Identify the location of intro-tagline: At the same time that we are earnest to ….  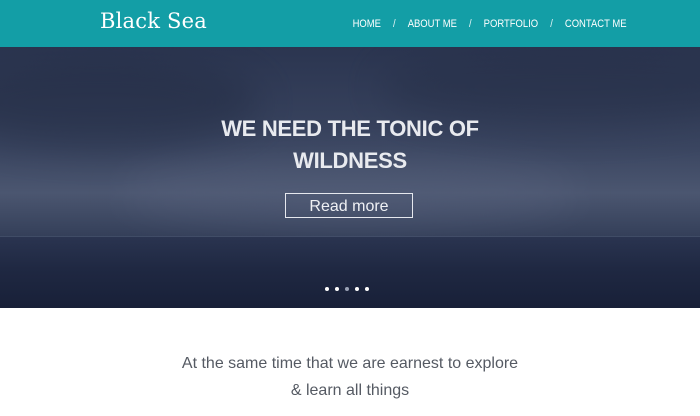
(350, 377).